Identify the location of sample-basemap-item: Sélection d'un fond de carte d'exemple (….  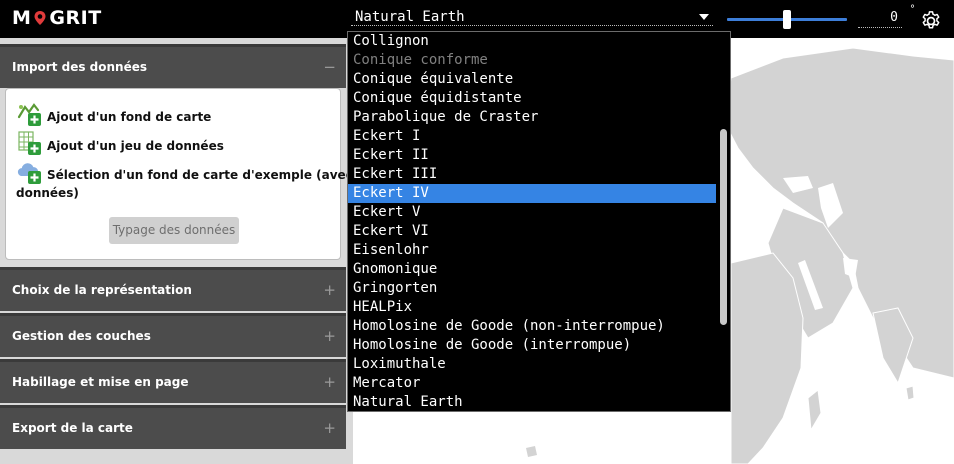
(184, 181).